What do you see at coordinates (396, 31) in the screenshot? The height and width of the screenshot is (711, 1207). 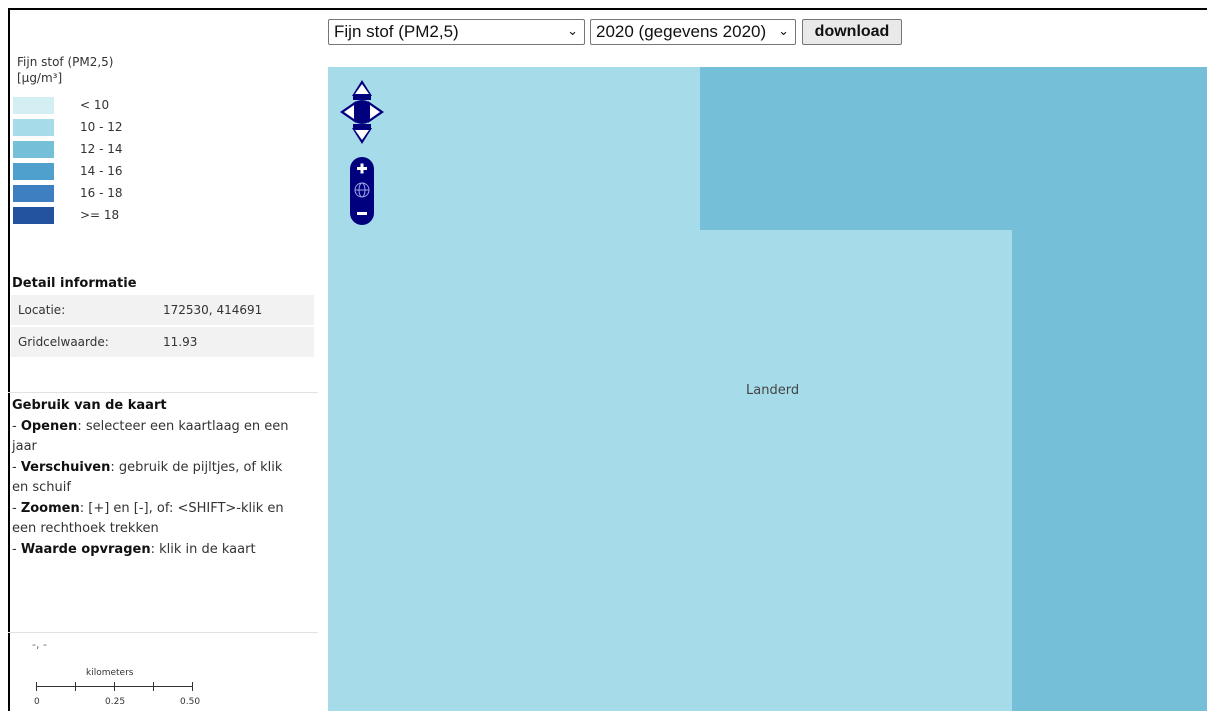 I see `layer-select-value: Fijn stof (PM2,5)` at bounding box center [396, 31].